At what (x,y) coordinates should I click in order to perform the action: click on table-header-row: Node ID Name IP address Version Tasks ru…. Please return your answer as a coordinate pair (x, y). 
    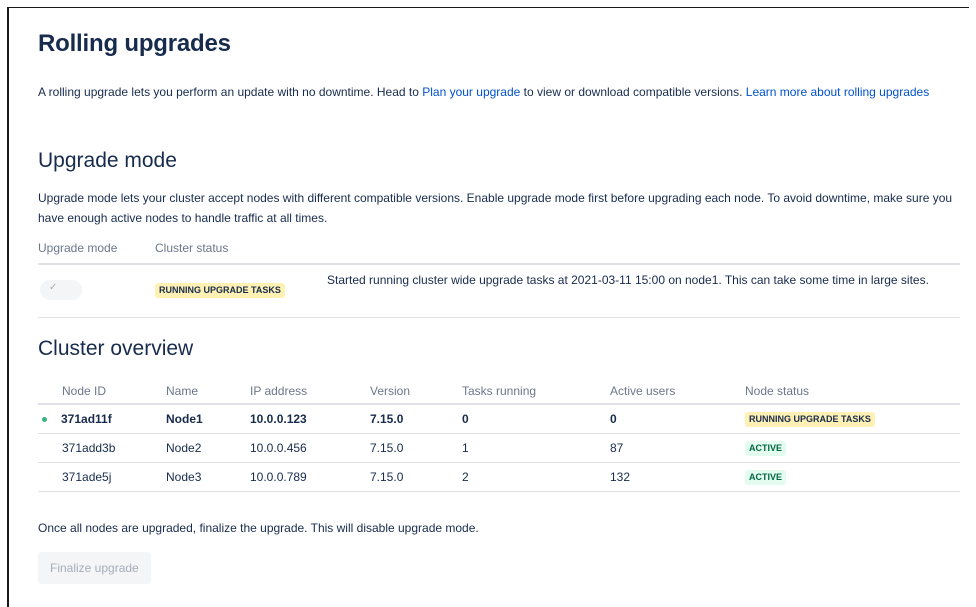
    Looking at the image, I should click on (499, 392).